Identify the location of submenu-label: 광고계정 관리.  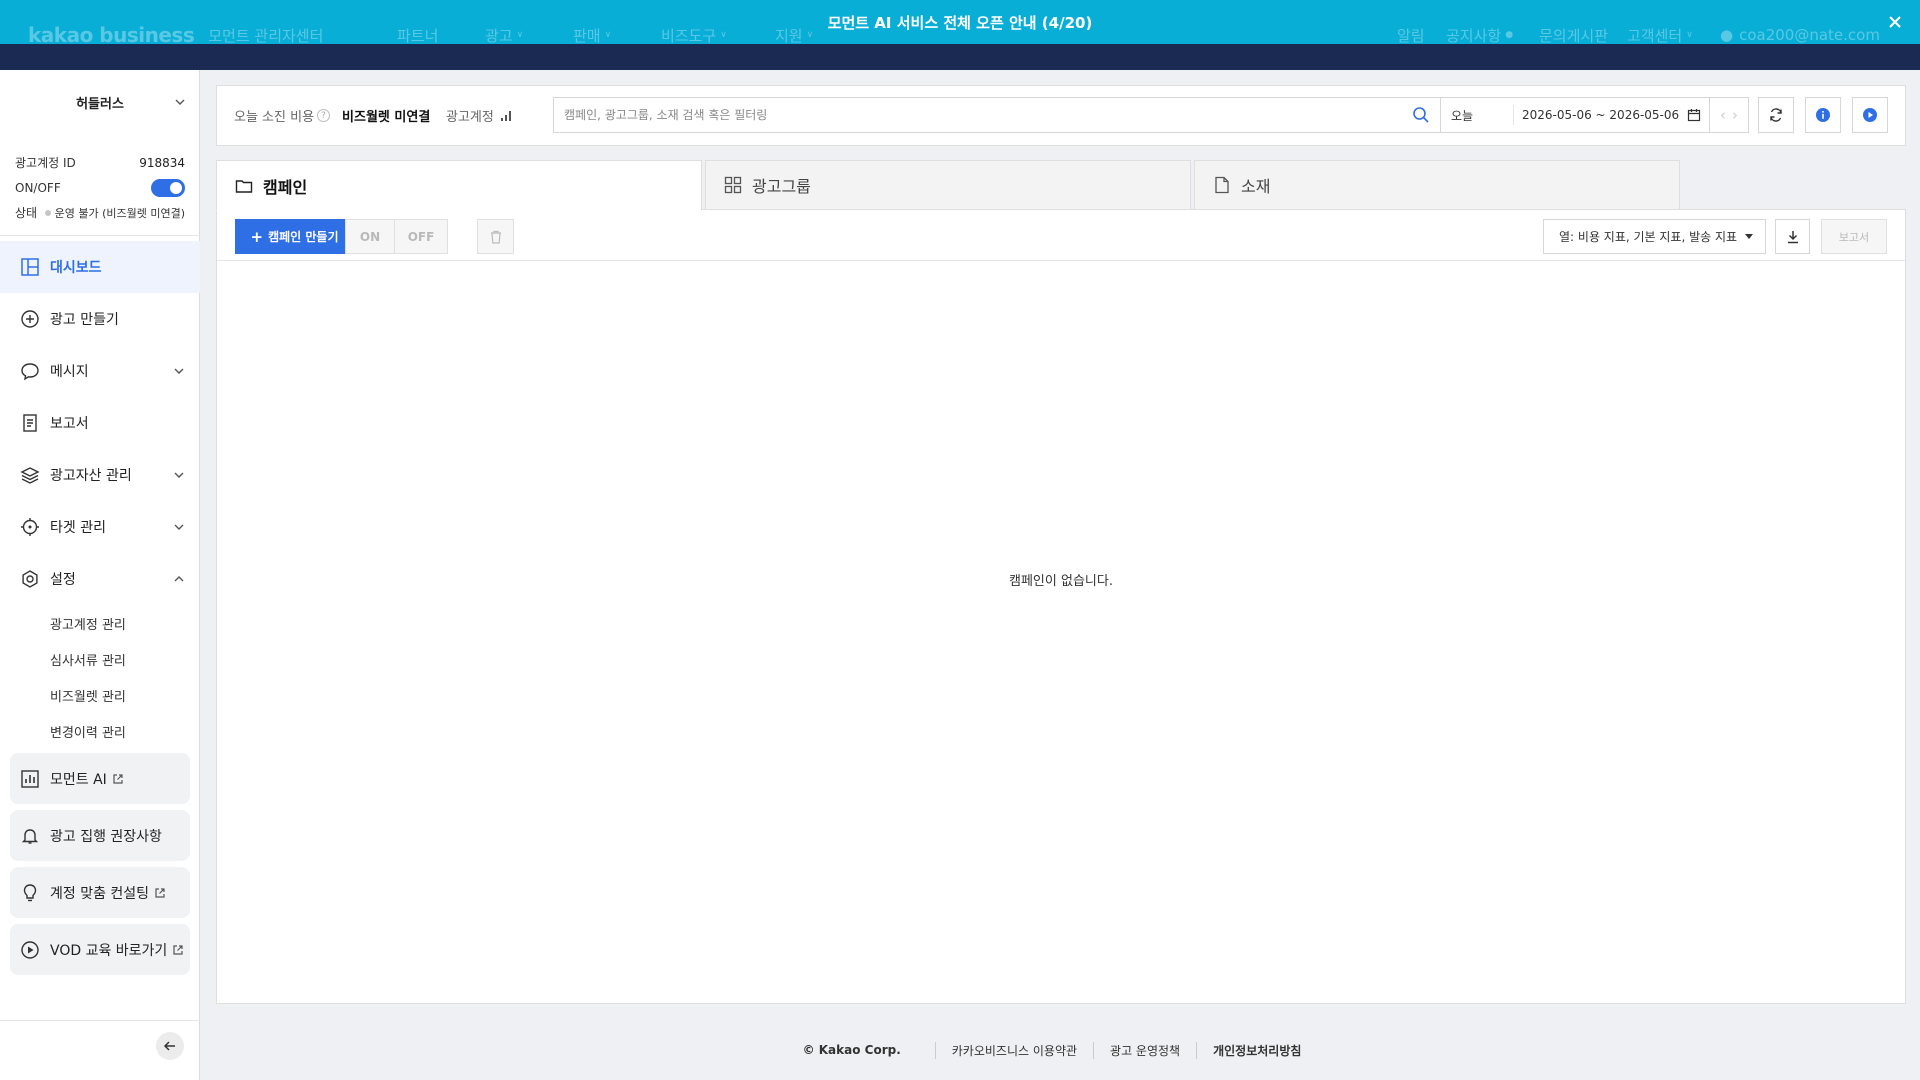
(88, 625).